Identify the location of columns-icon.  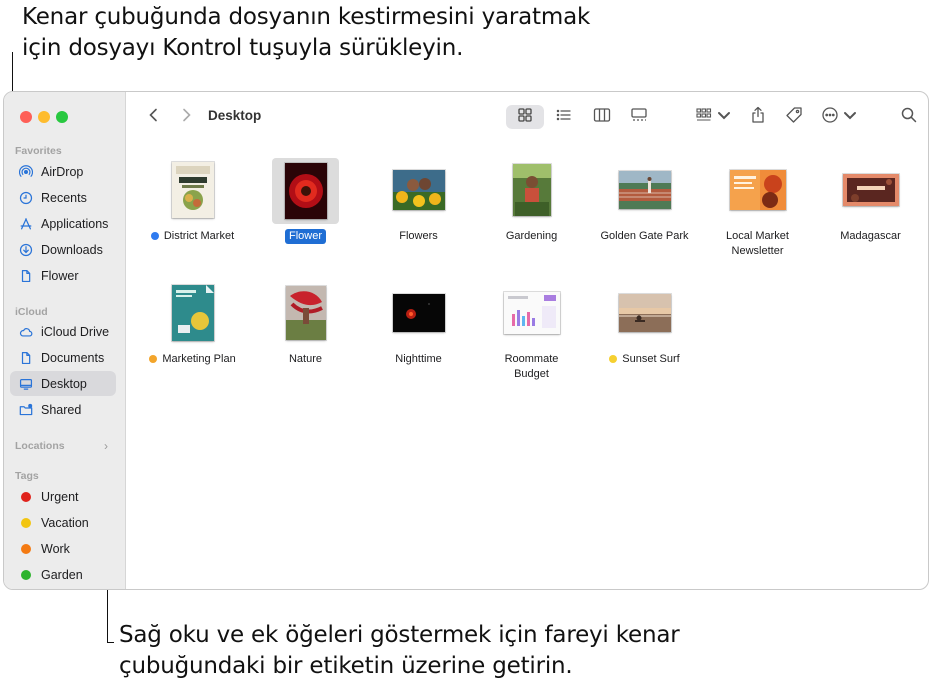
(602, 117).